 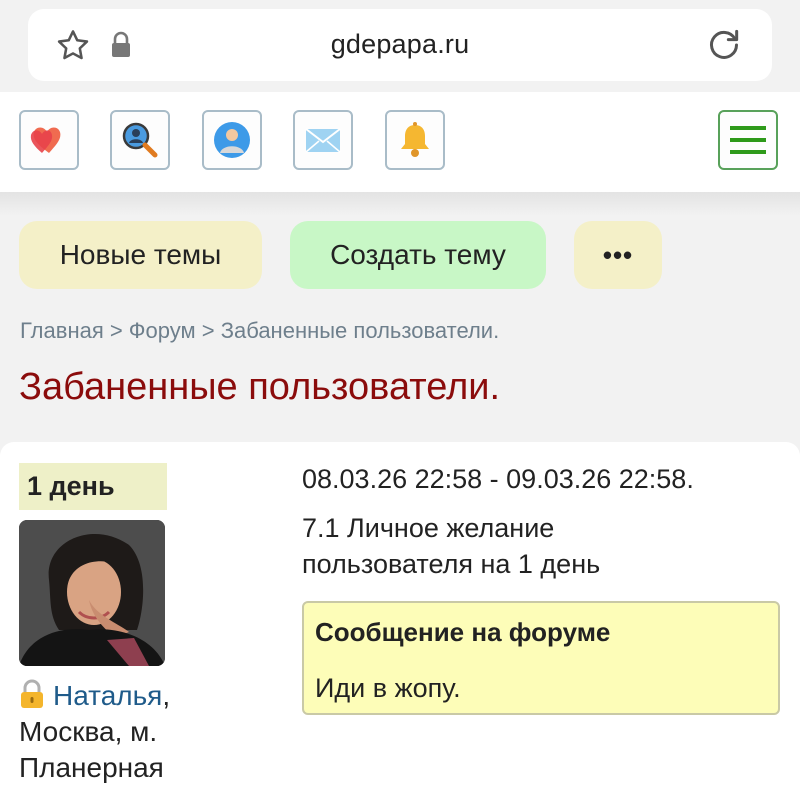 I want to click on site-toolbar, so click(x=400, y=142).